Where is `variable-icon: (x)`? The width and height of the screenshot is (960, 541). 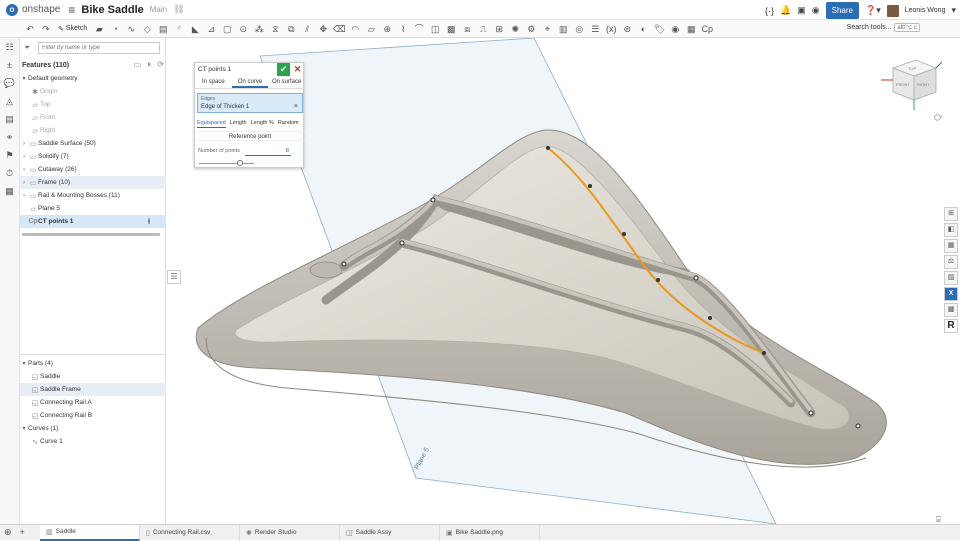
variable-icon: (x) is located at coordinates (611, 29).